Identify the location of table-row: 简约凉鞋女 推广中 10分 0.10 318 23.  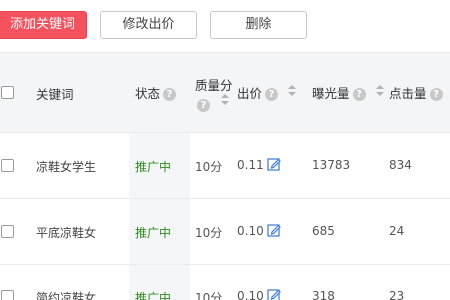
(225, 282).